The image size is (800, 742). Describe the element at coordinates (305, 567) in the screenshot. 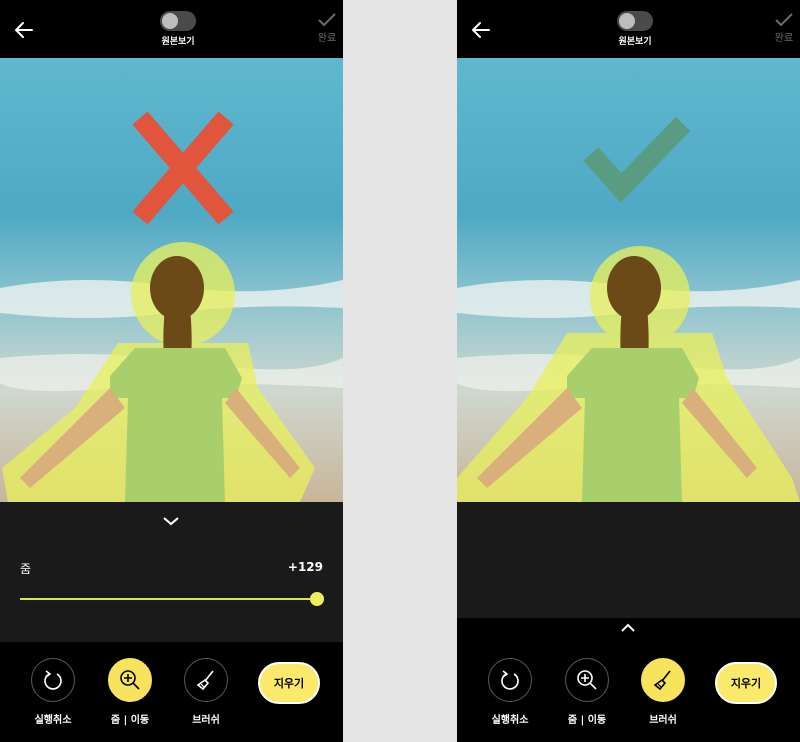

I see `zoom-value: +129` at that location.